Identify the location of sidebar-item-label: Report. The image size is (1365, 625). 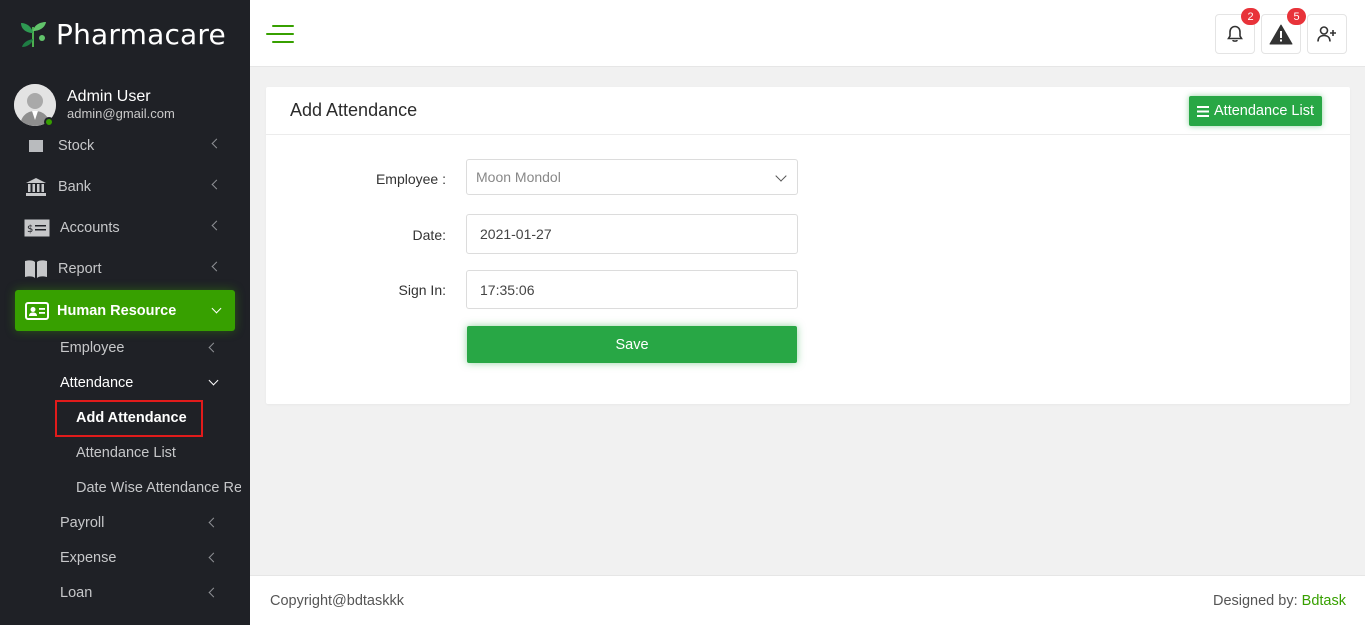
(80, 269).